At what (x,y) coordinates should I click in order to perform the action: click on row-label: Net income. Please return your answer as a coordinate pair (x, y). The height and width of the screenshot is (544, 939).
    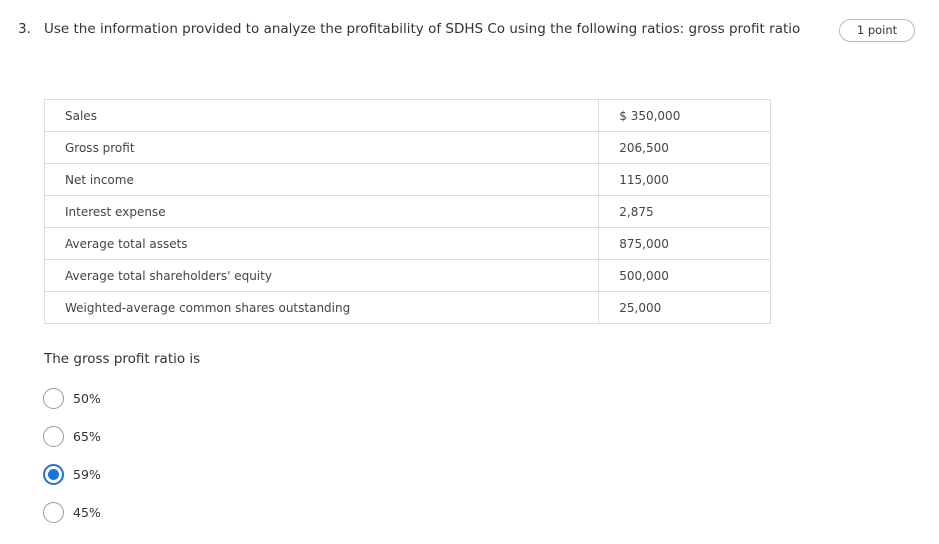
    Looking at the image, I should click on (321, 179).